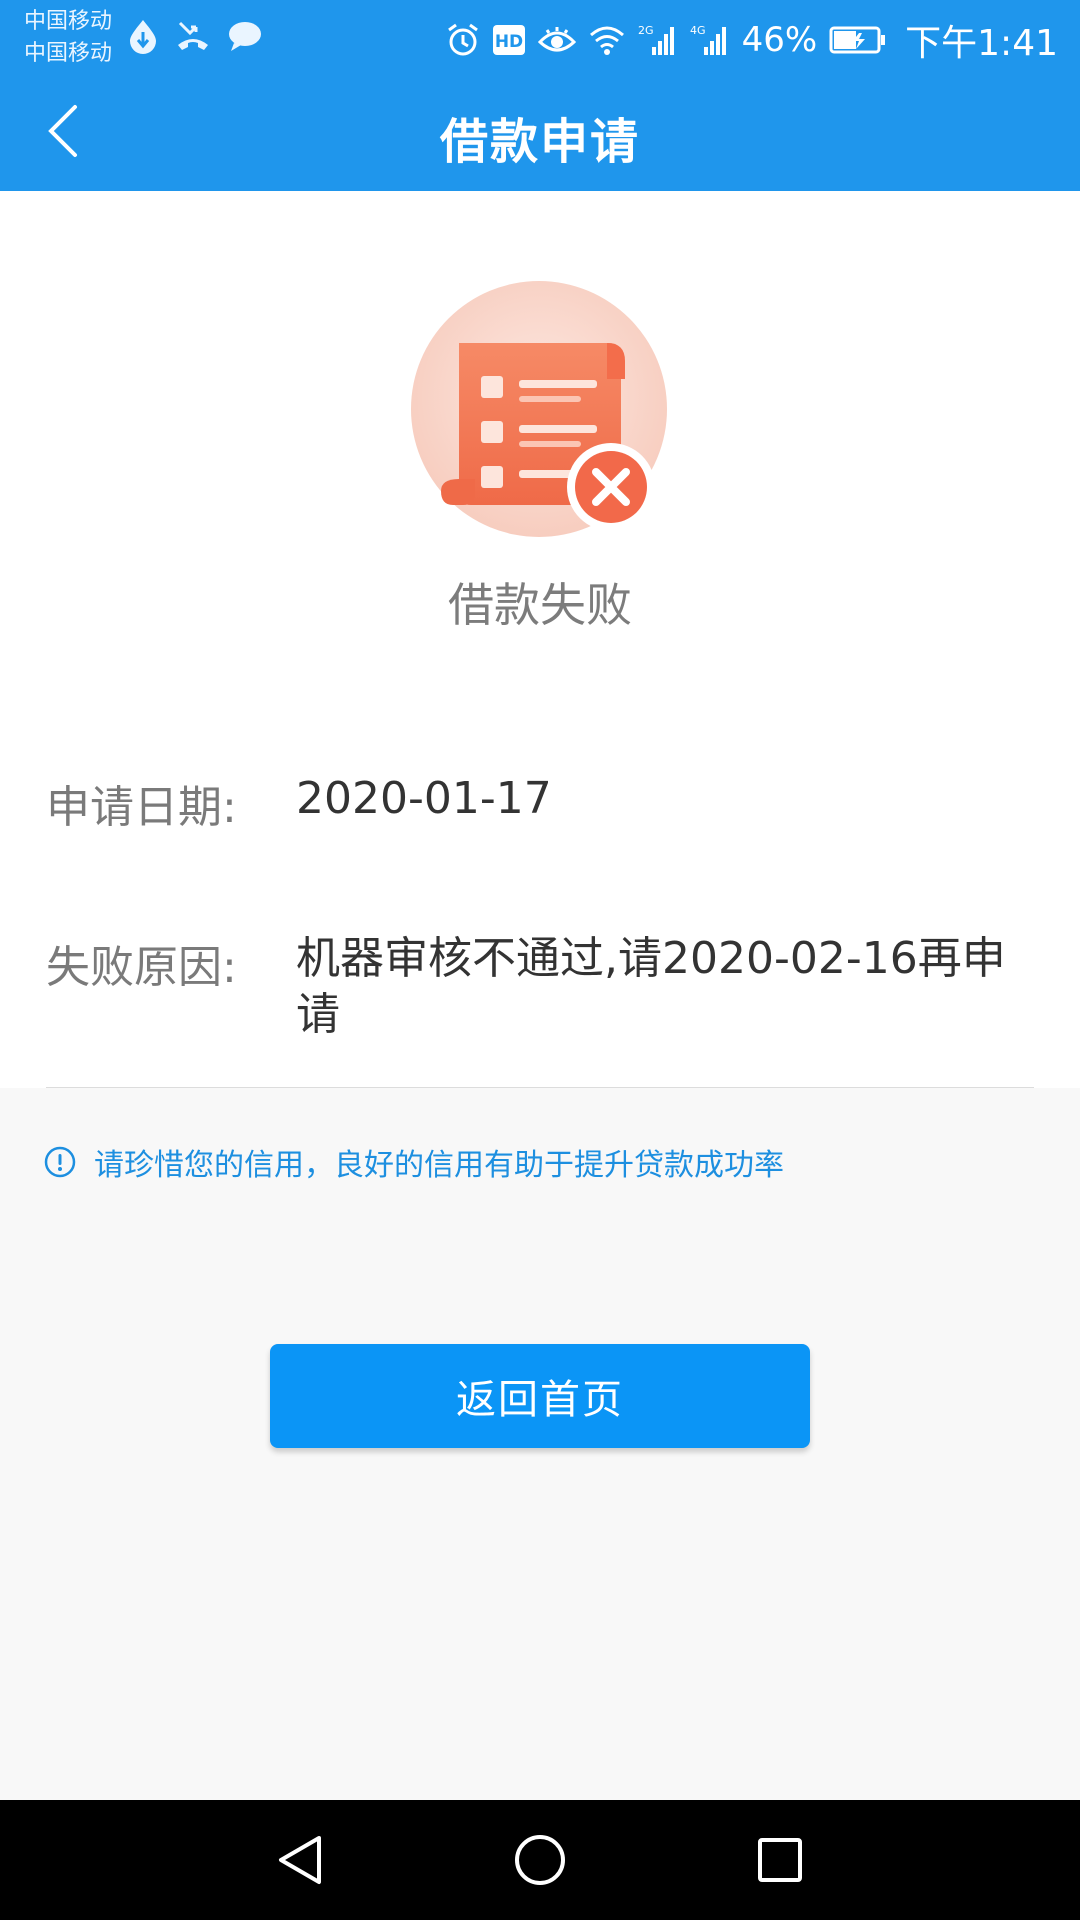 The width and height of the screenshot is (1080, 1920). I want to click on home-circle-icon, so click(540, 1860).